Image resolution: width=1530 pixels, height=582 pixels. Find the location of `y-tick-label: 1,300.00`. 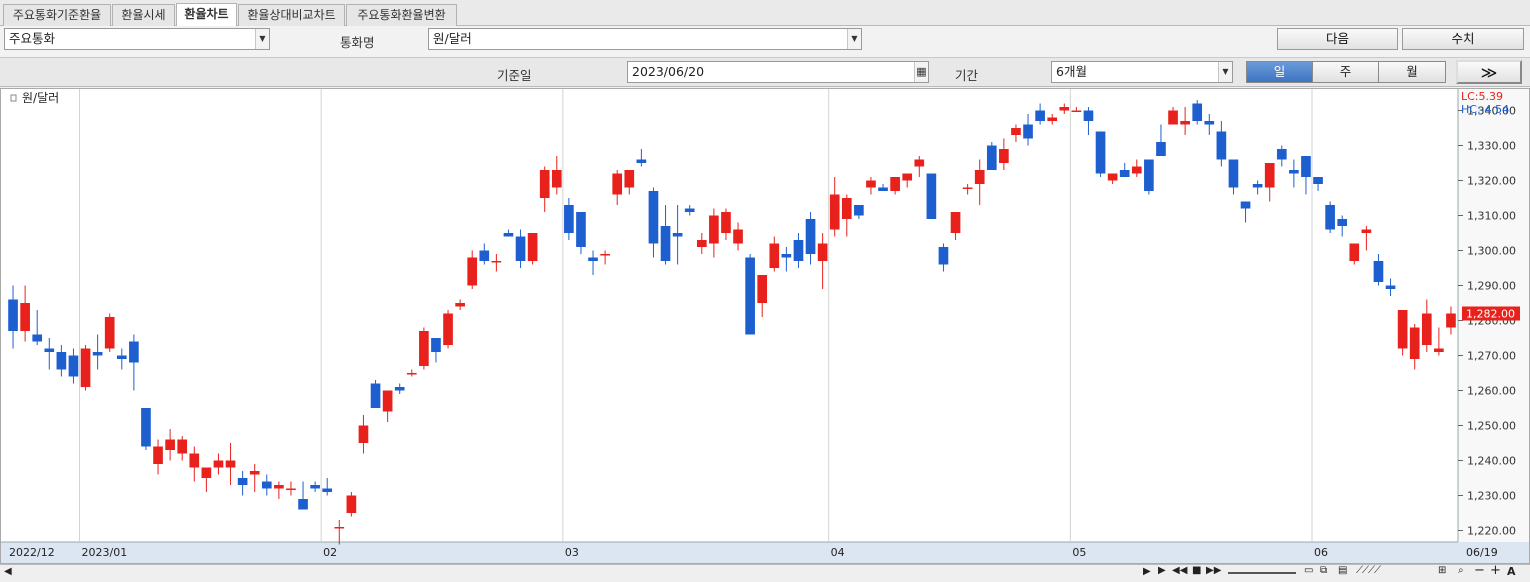

y-tick-label: 1,300.00 is located at coordinates (1491, 251).